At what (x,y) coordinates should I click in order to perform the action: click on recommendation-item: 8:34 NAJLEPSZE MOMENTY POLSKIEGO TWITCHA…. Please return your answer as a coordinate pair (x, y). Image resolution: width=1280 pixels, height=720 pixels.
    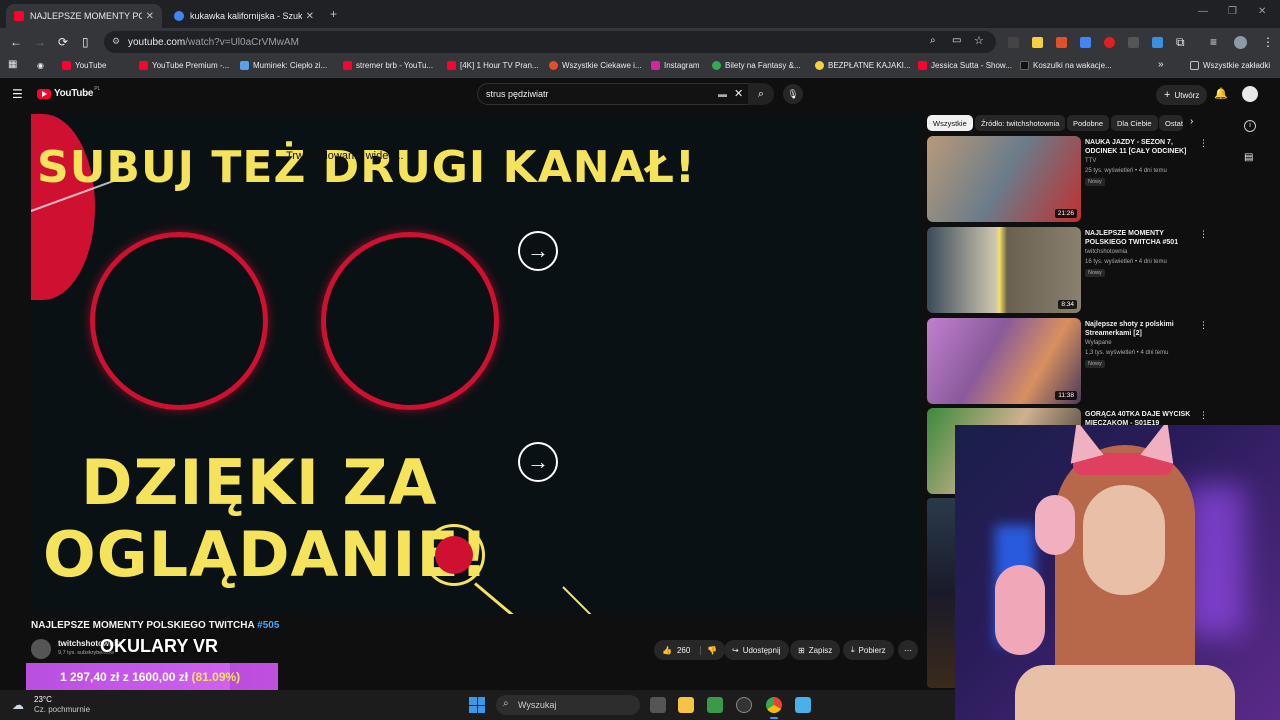
    Looking at the image, I should click on (1072, 270).